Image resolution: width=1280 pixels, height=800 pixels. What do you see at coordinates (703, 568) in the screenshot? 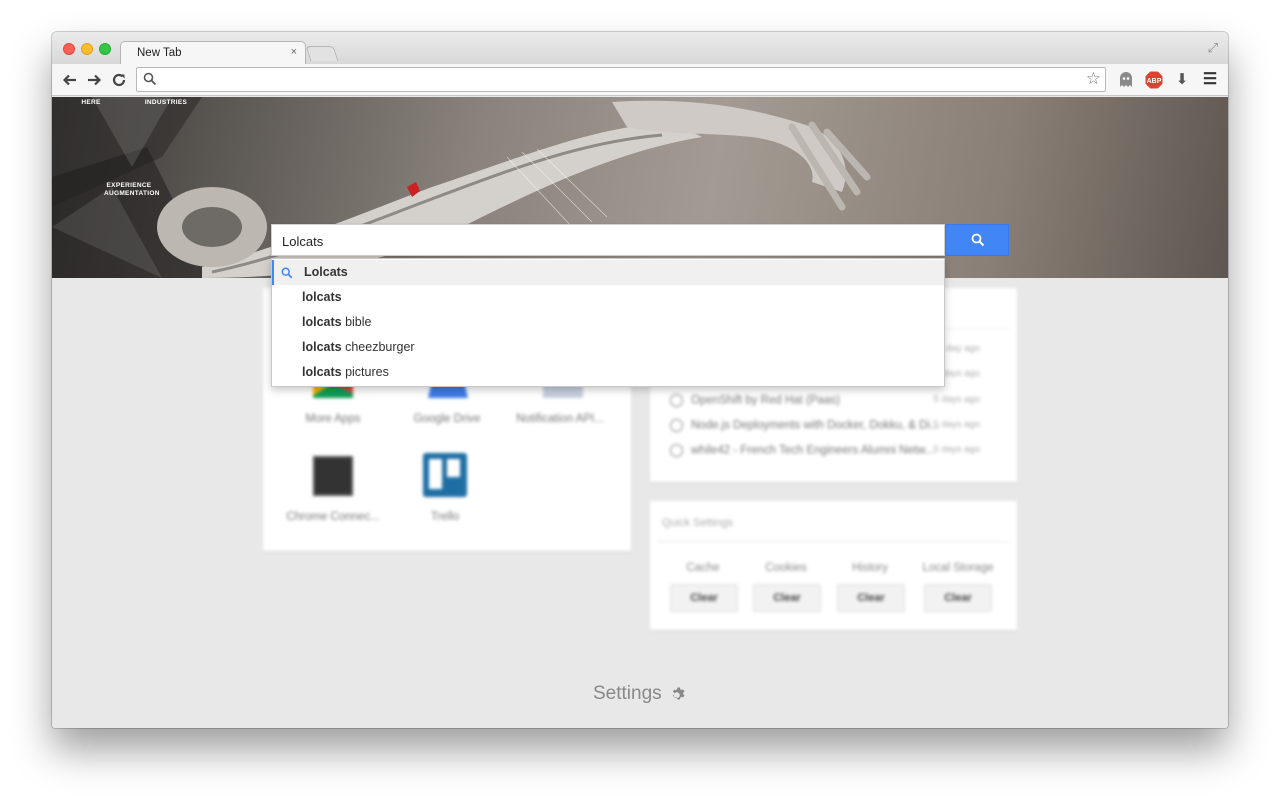
I see `cache-label: Cache` at bounding box center [703, 568].